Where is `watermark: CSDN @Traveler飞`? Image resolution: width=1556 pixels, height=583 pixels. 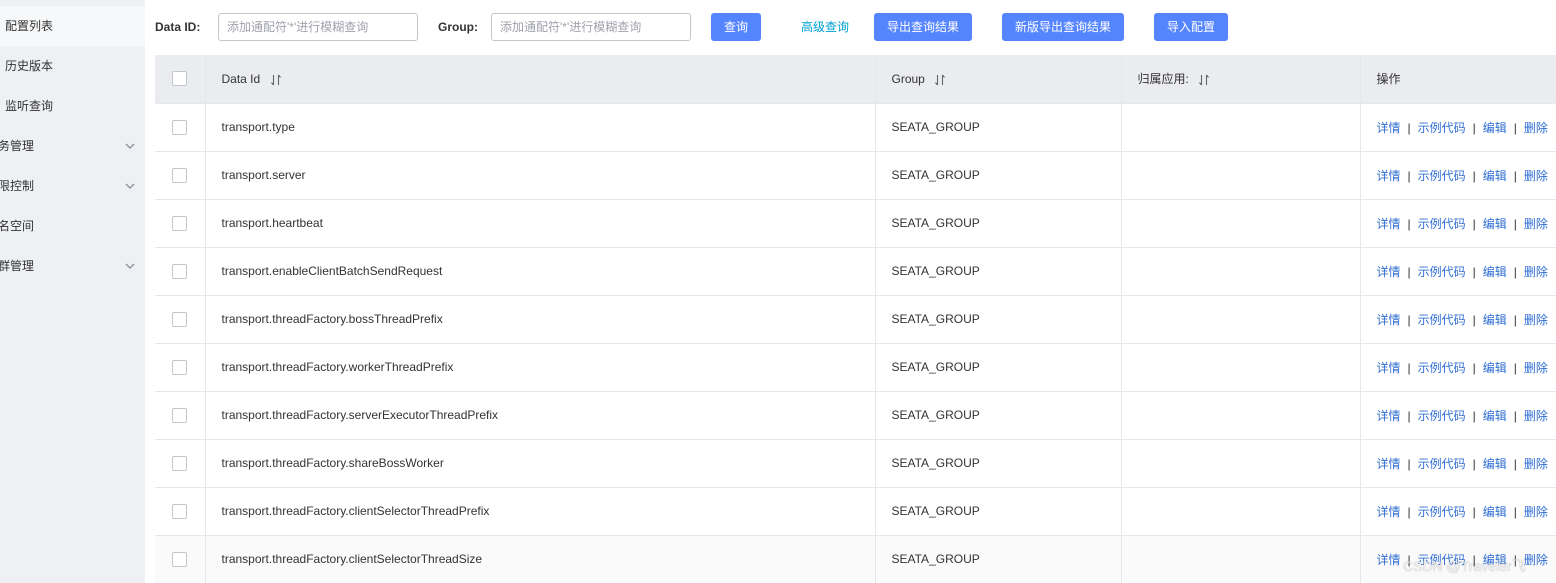
watermark: CSDN @Traveler飞 is located at coordinates (1464, 566).